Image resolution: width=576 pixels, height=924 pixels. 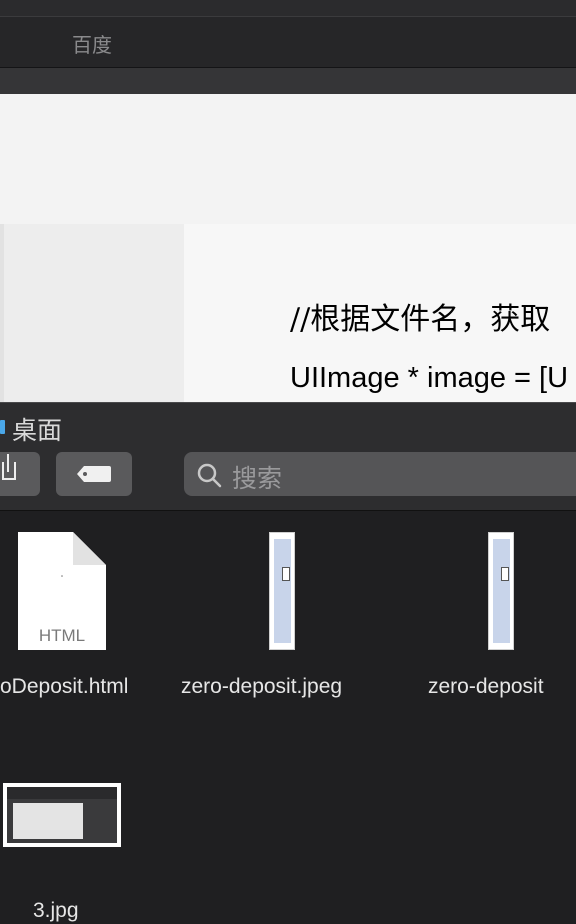 I want to click on file-name-html: oDeposit.html, so click(x=64, y=687).